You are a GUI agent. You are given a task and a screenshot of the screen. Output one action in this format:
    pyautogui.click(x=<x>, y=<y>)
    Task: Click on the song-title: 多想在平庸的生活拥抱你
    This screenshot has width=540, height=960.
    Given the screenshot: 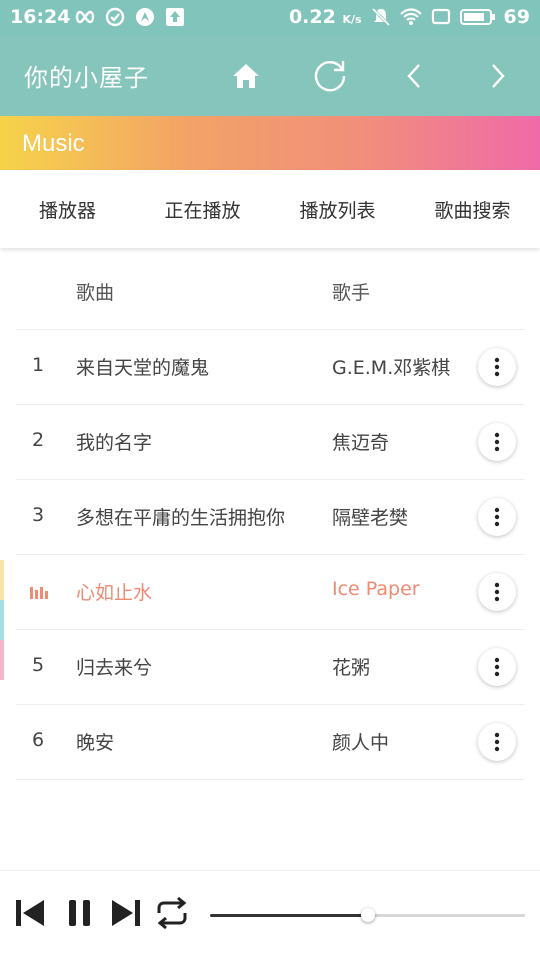 What is the action you would take?
    pyautogui.click(x=181, y=518)
    